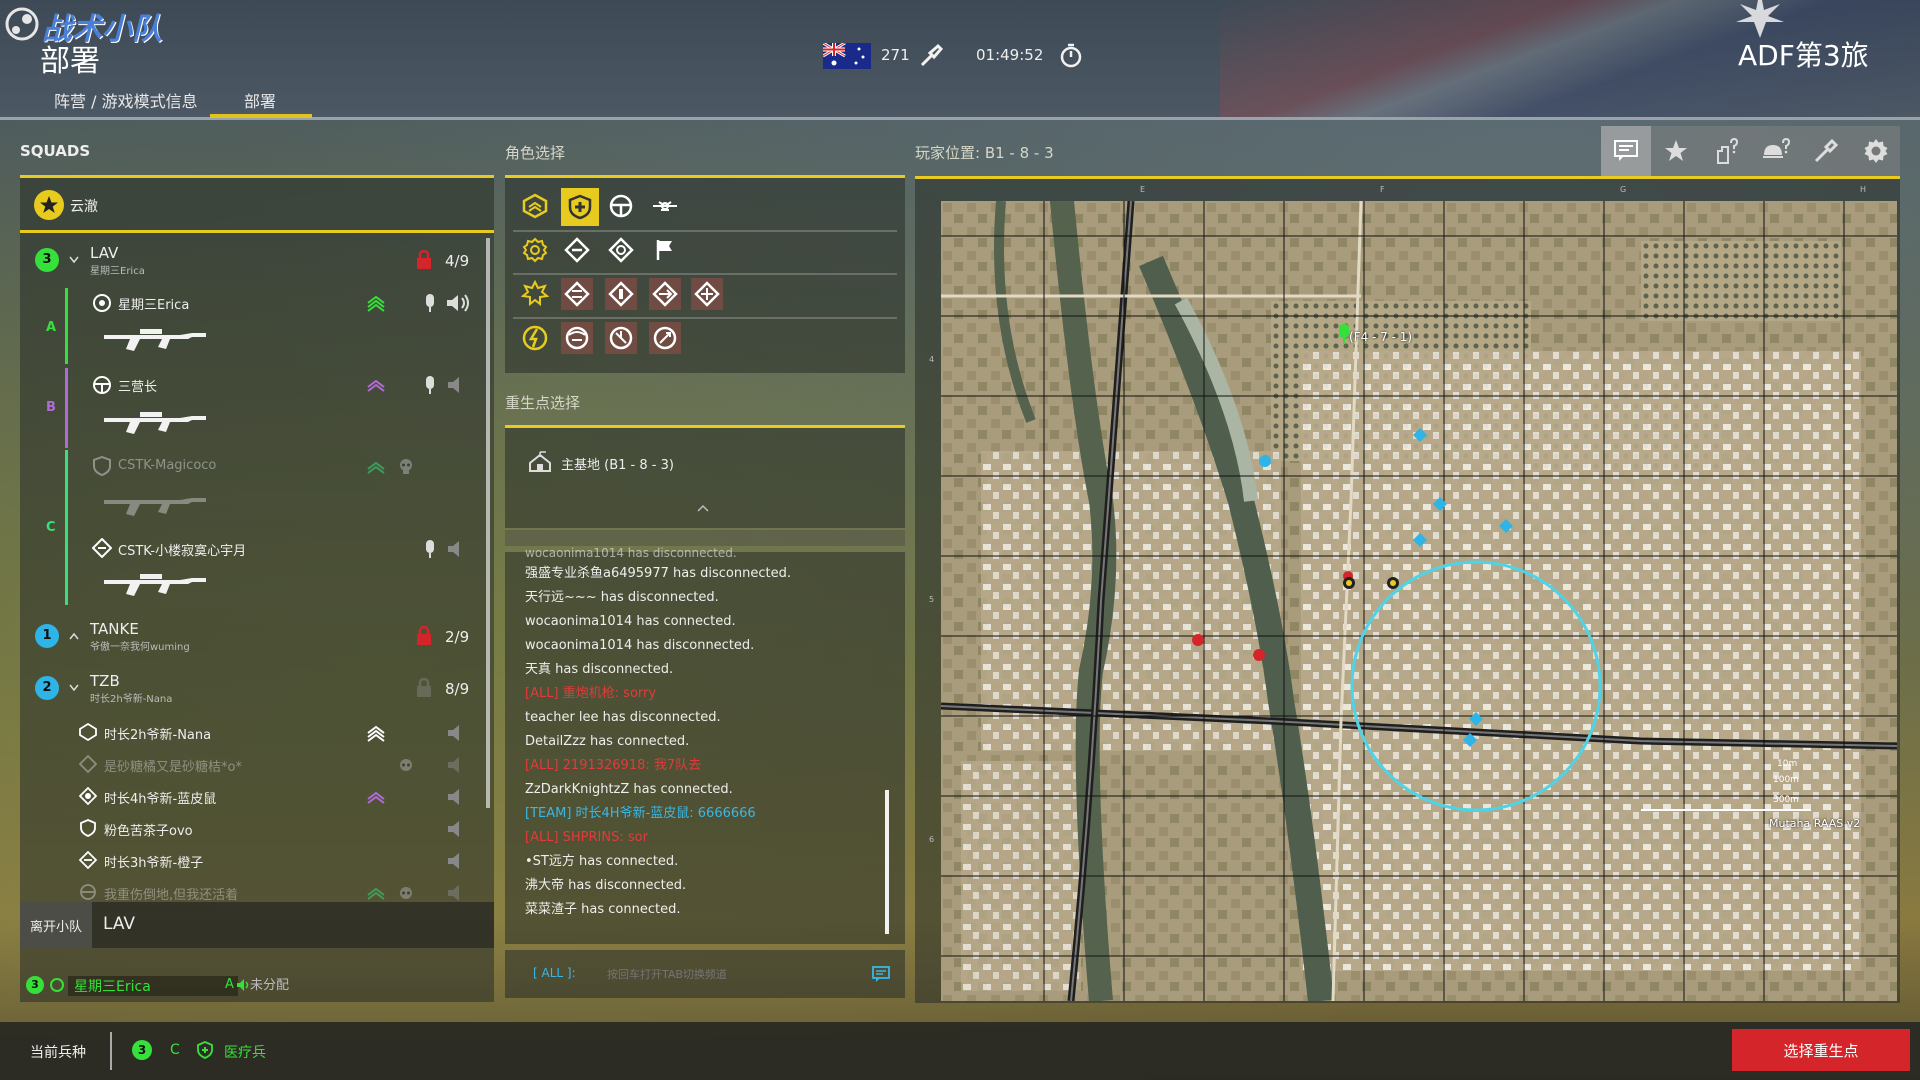  I want to click on member-row: 时长4h爷新-蓝皮鼠, so click(257, 797).